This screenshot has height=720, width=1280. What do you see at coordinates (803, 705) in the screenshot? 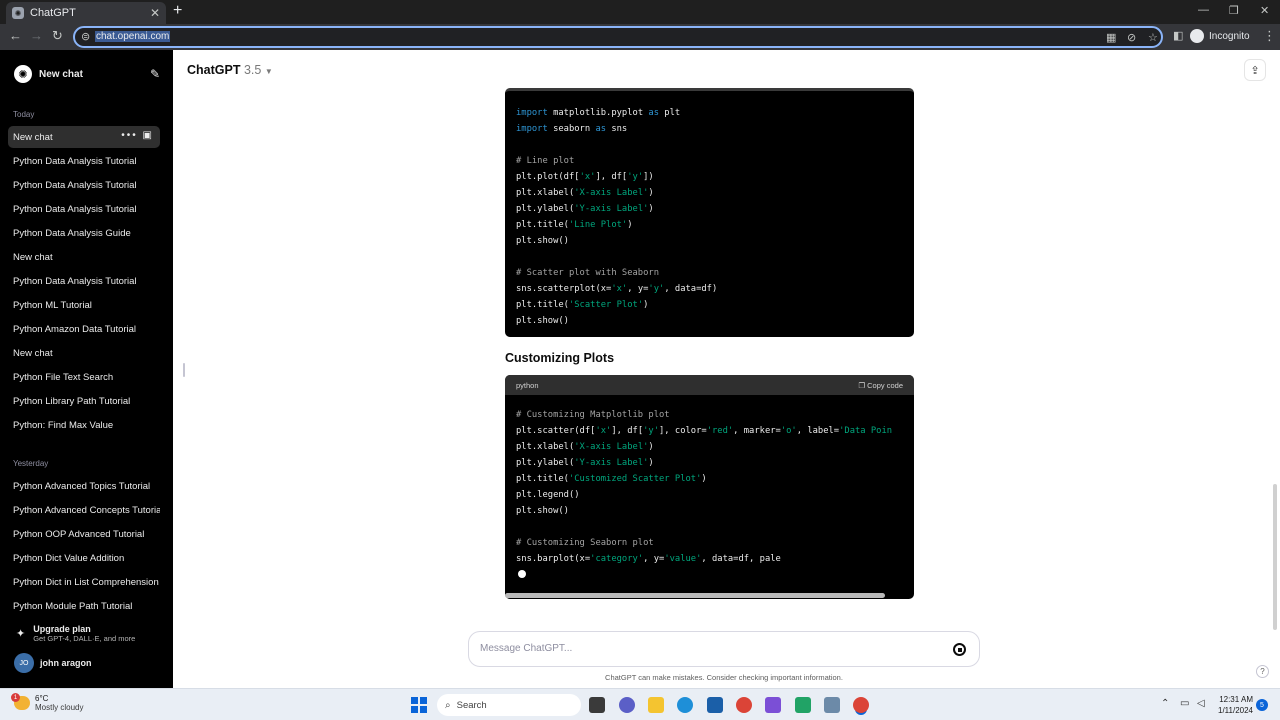
I see `excel-icon` at bounding box center [803, 705].